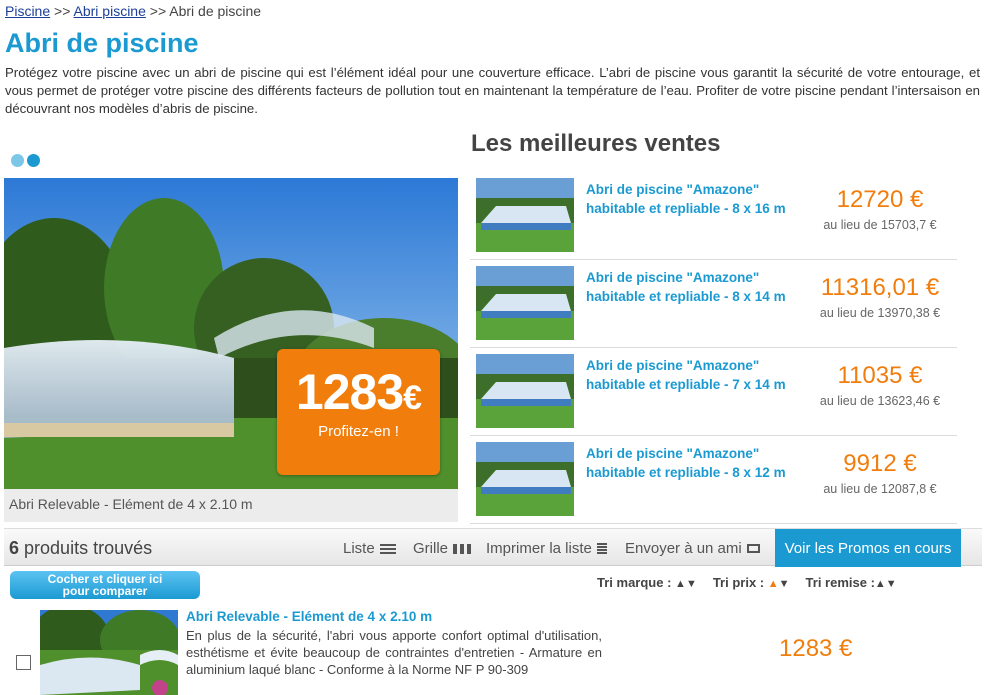 The height and width of the screenshot is (695, 986). I want to click on bestseller-old-price: au lieu de 13970,38 €, so click(880, 313).